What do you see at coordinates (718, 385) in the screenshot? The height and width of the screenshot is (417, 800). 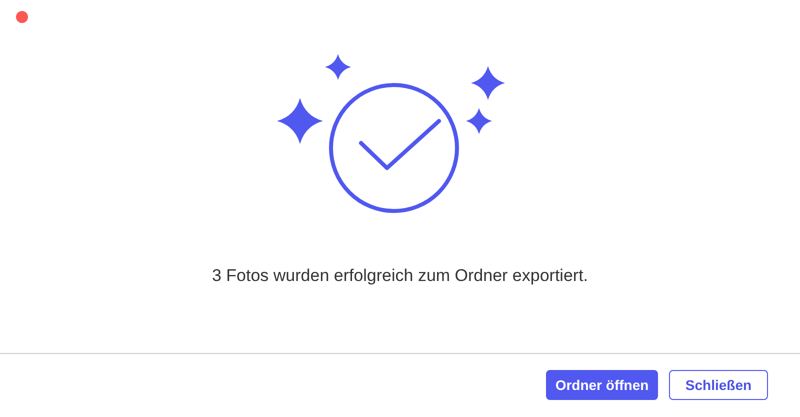 I see `close-dialog-button: Schließen` at bounding box center [718, 385].